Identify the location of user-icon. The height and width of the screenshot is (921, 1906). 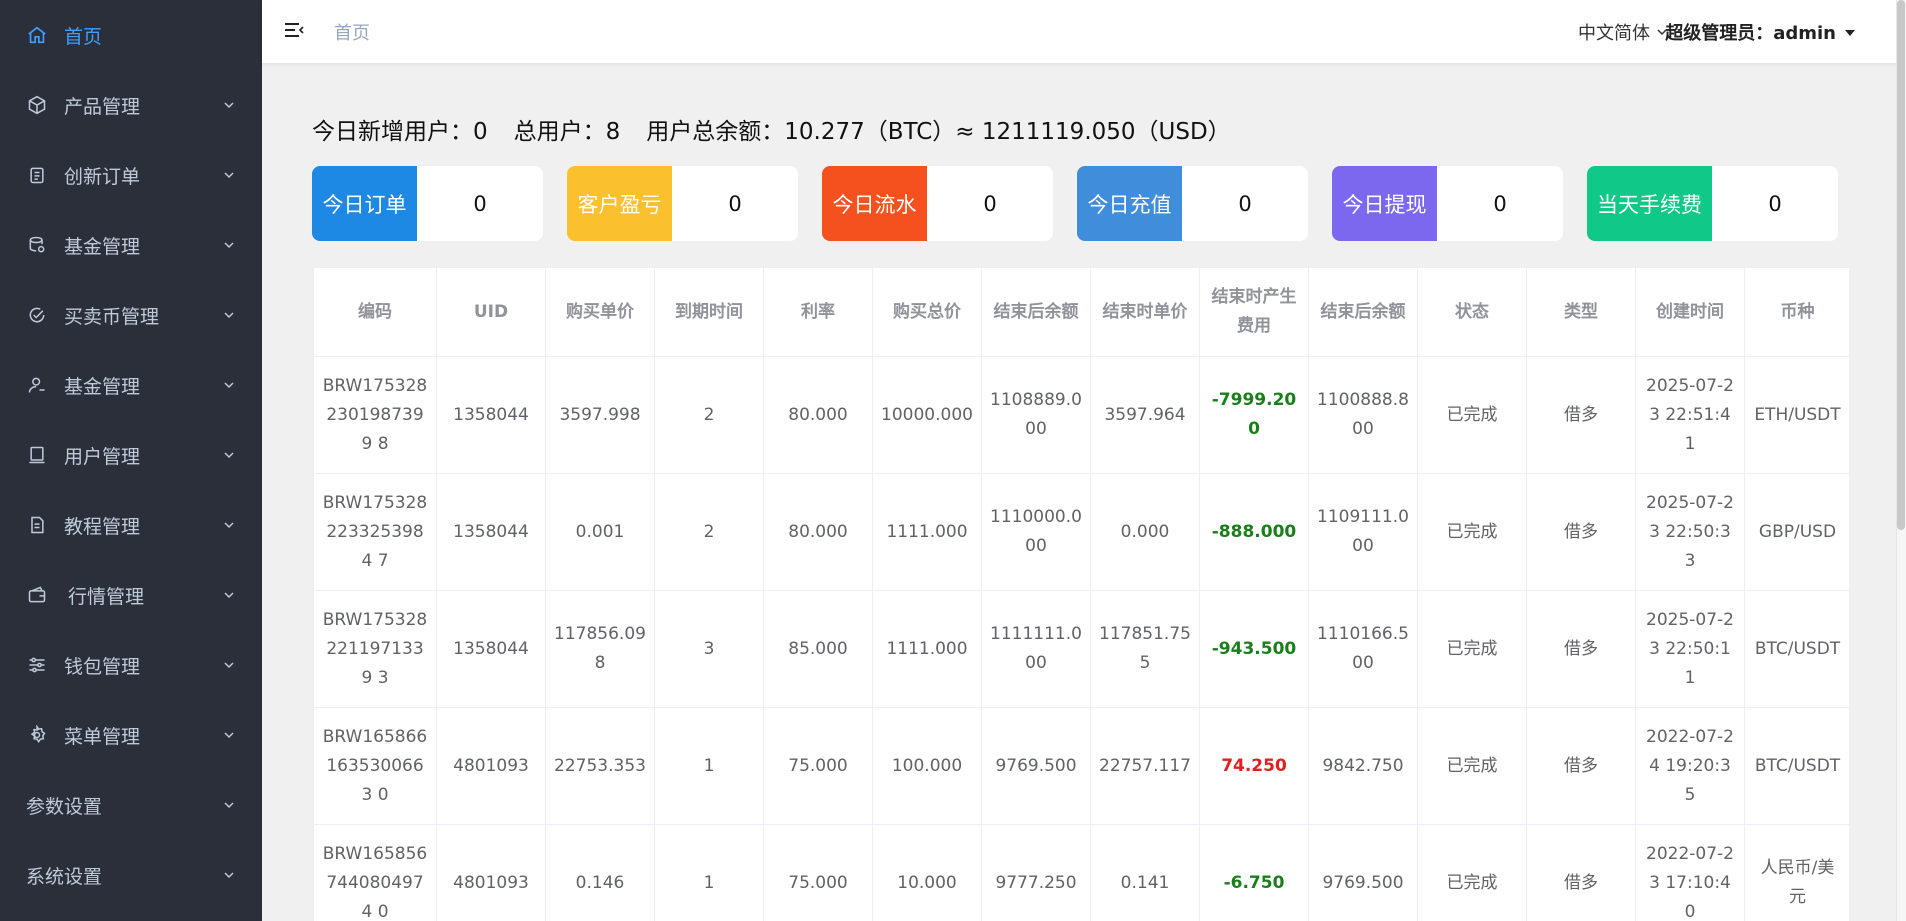
(37, 385).